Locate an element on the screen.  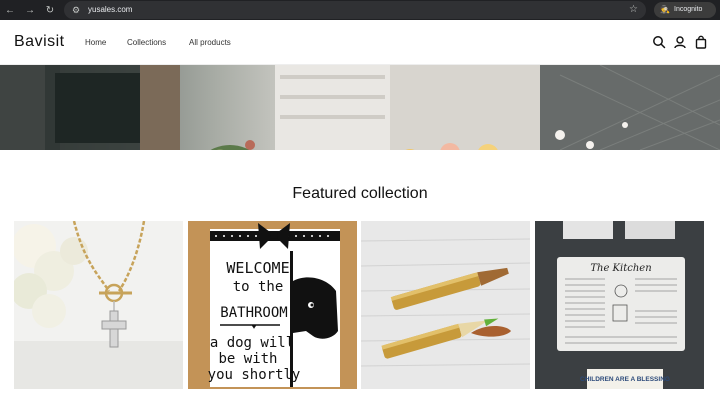
sign-heart: ♥ is located at coordinates (254, 326).